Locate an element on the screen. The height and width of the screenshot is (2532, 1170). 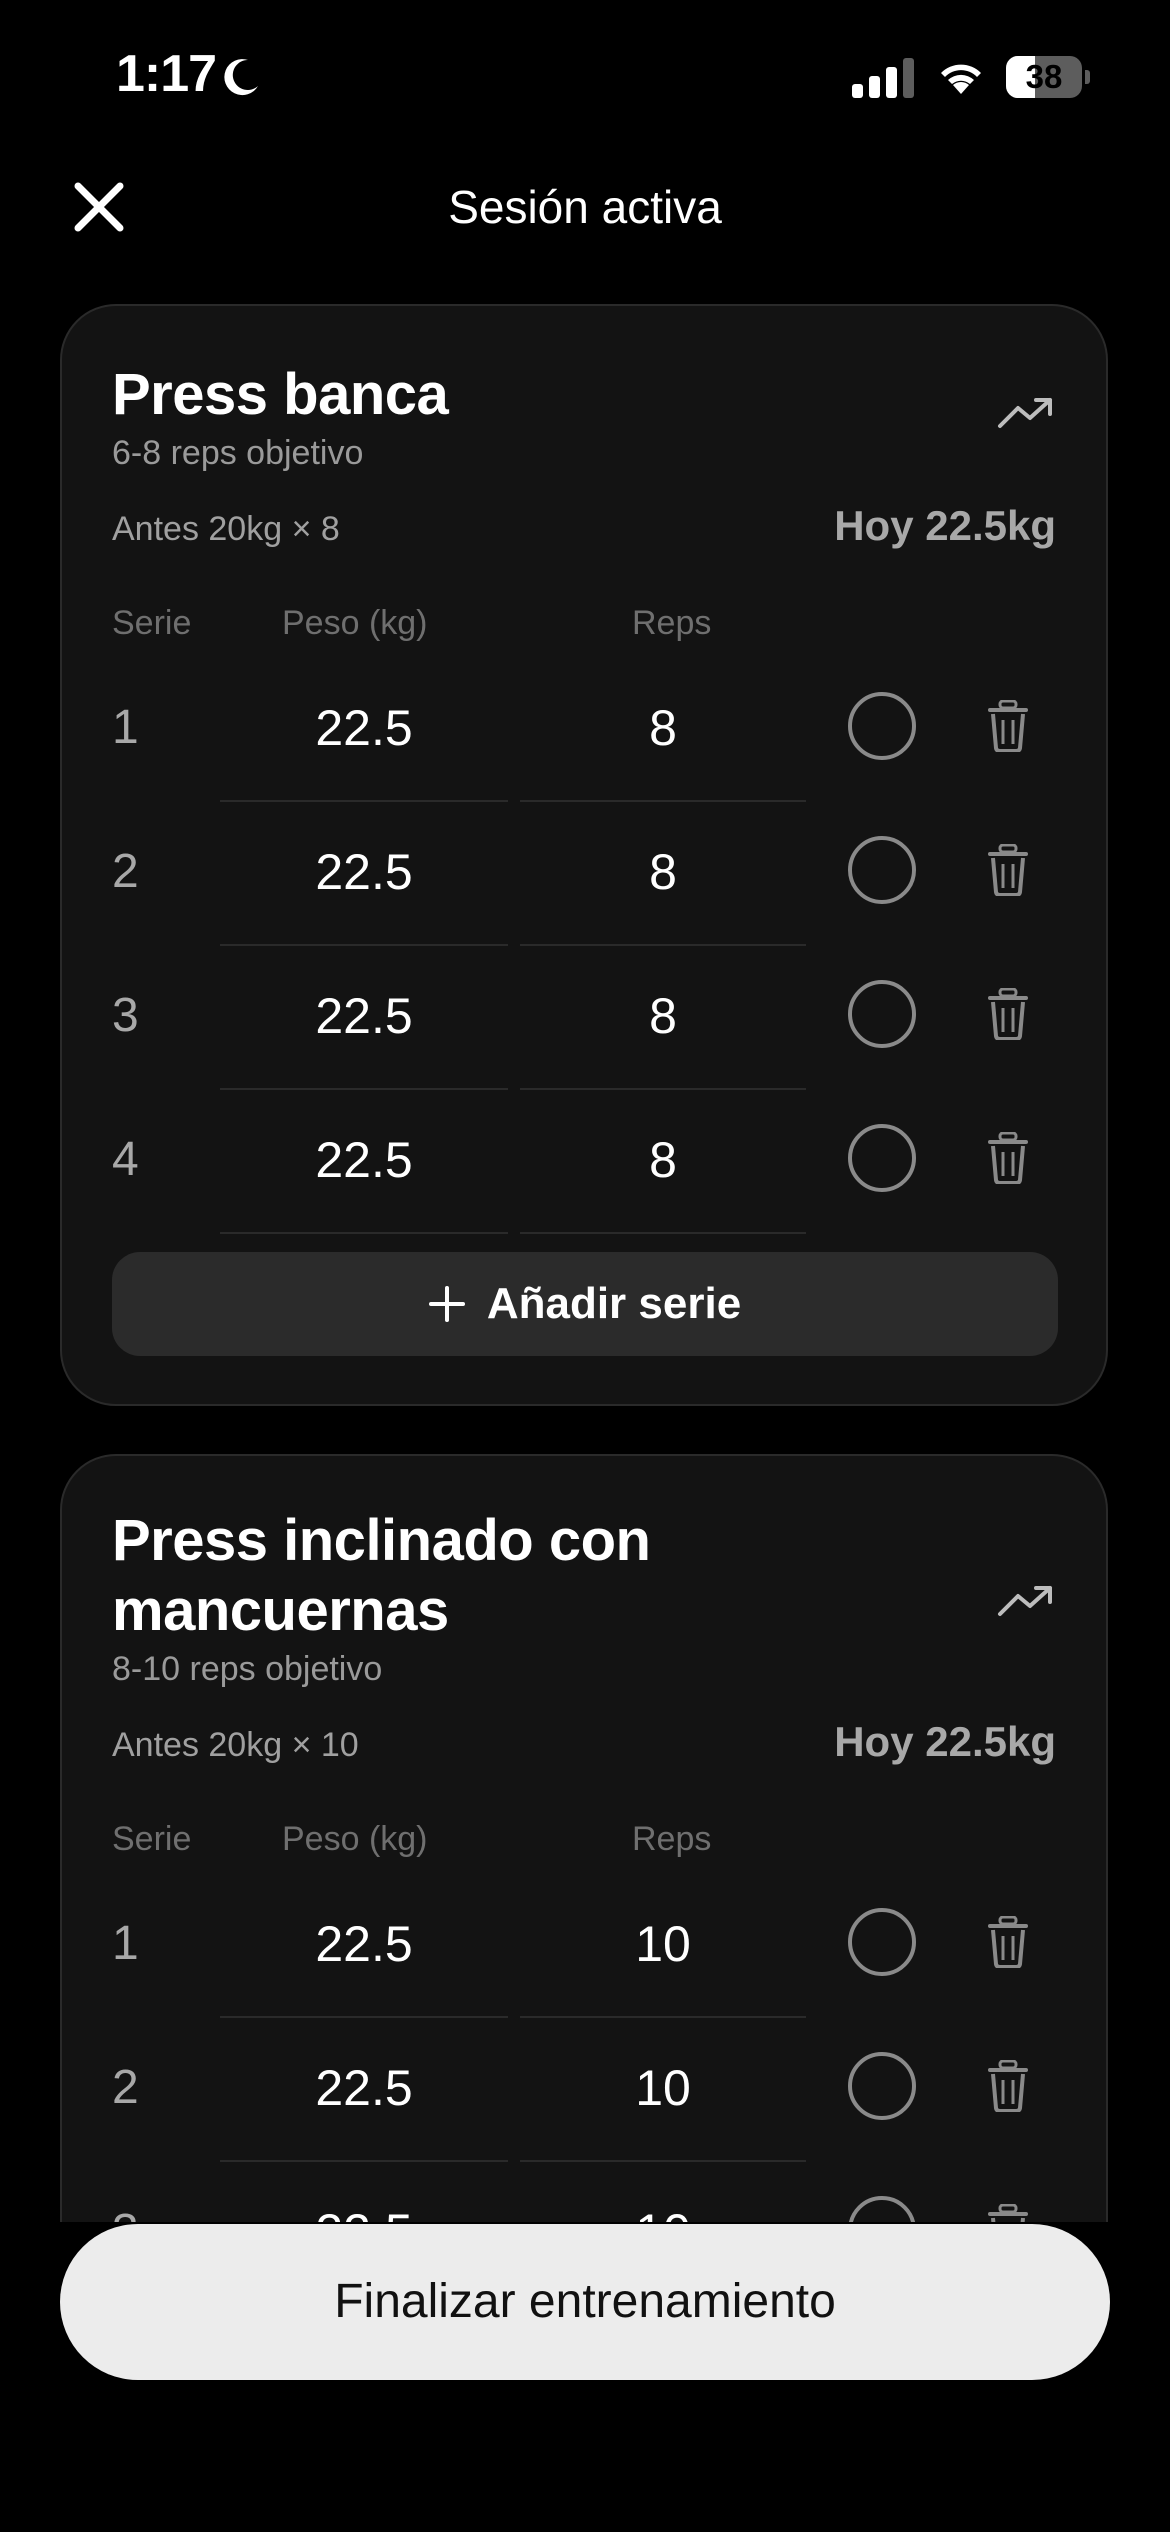
battery-indicator: 38 is located at coordinates (1048, 77).